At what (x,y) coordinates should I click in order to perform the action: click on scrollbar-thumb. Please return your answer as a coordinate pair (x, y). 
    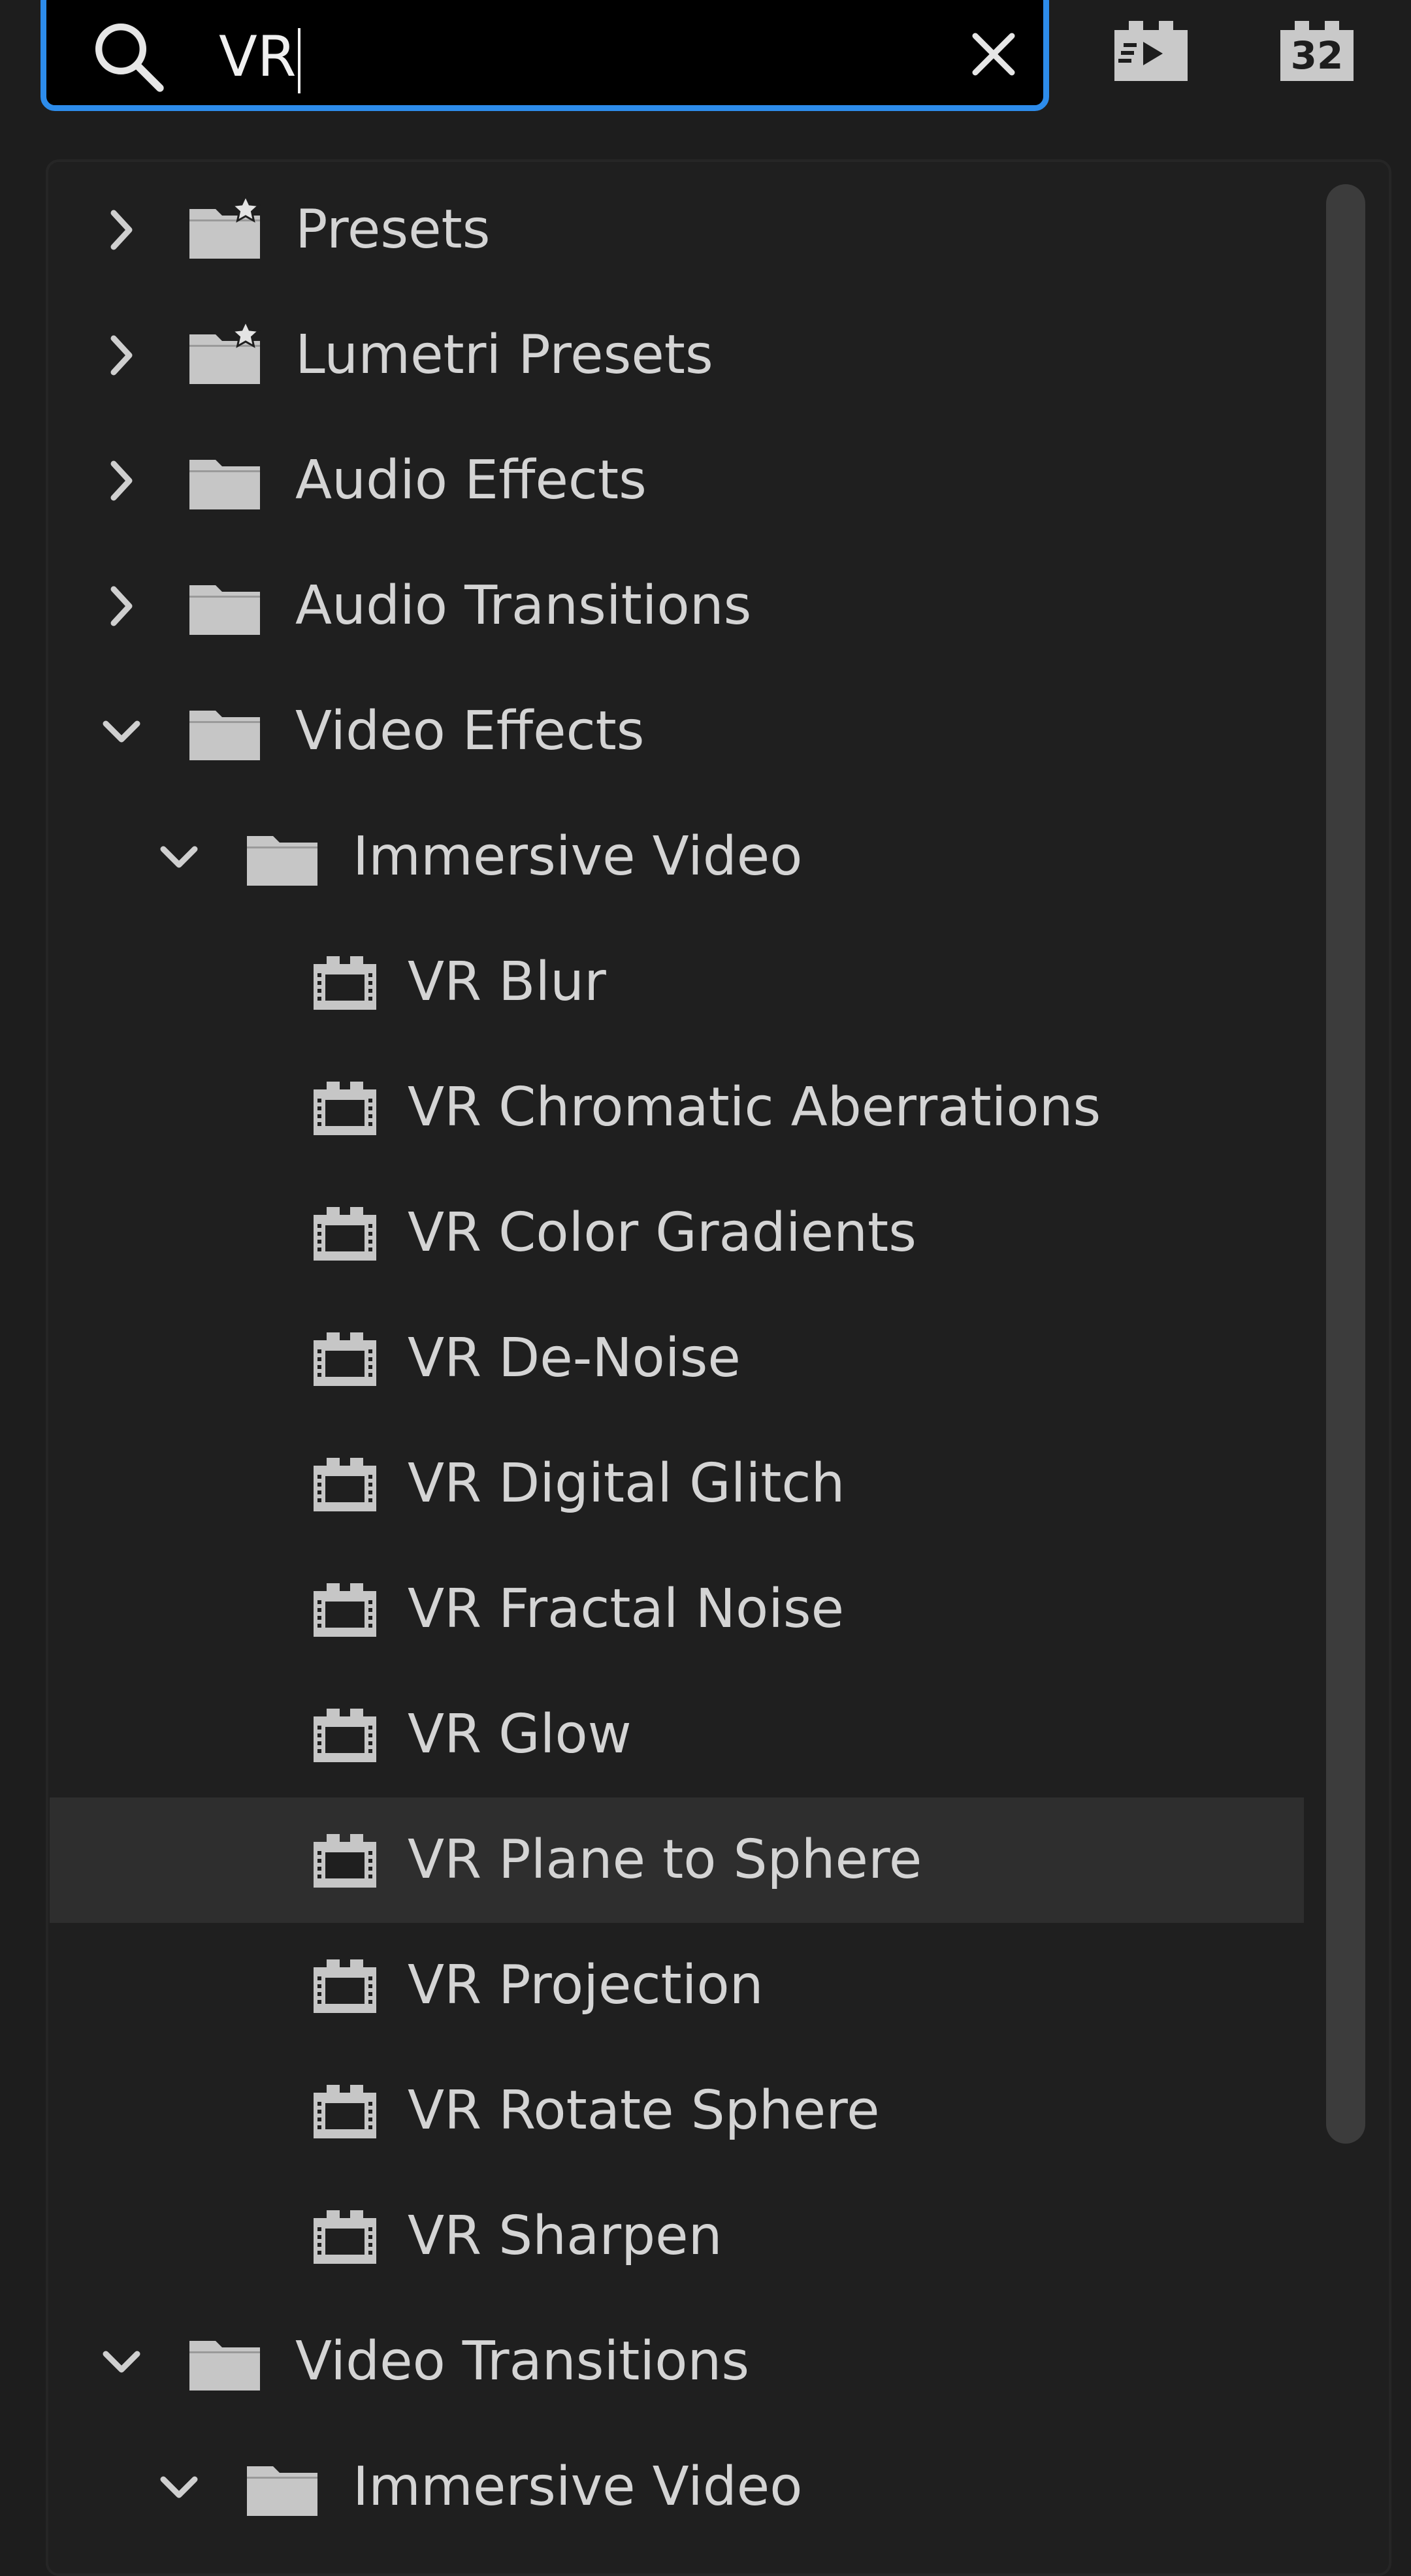
    Looking at the image, I should click on (1346, 1164).